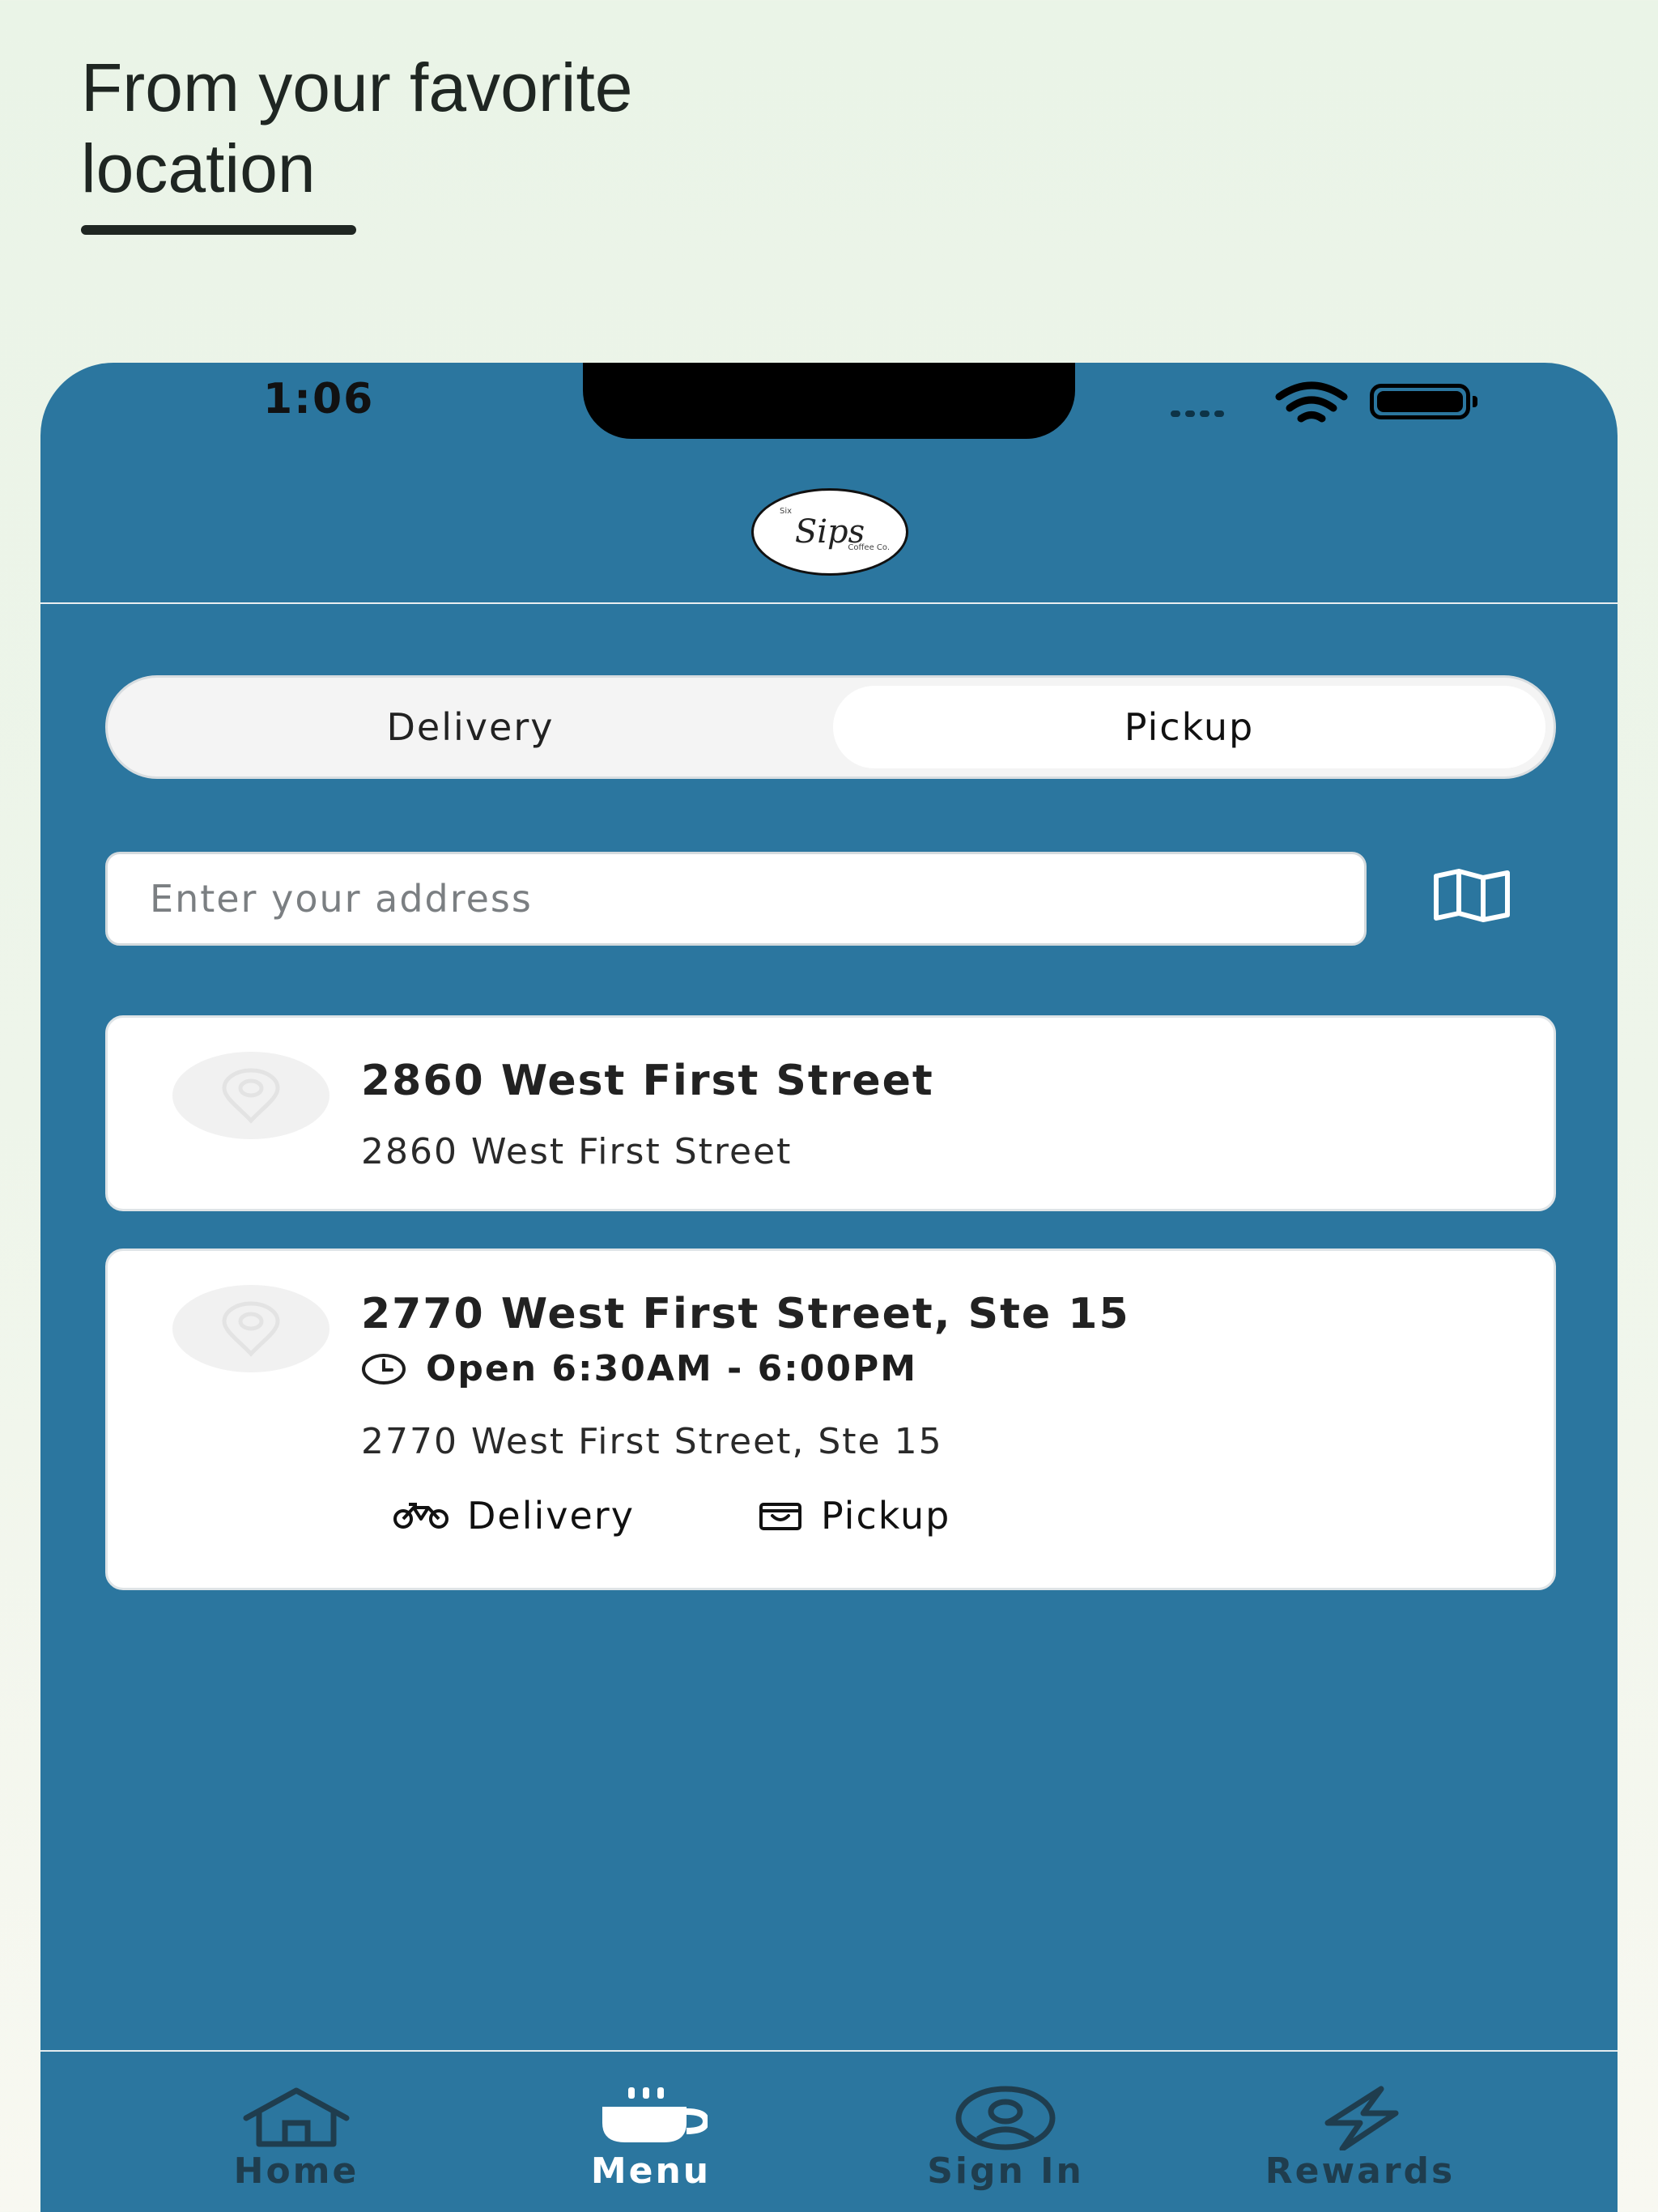  I want to click on bicycle-icon, so click(421, 1516).